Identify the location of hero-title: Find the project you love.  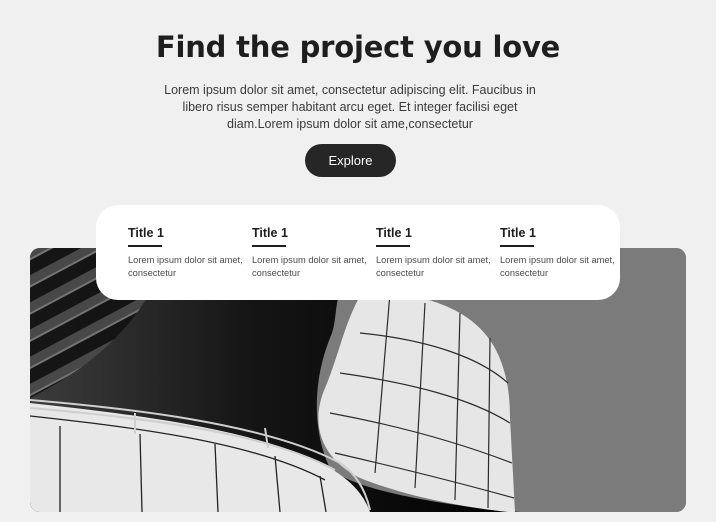
(358, 47).